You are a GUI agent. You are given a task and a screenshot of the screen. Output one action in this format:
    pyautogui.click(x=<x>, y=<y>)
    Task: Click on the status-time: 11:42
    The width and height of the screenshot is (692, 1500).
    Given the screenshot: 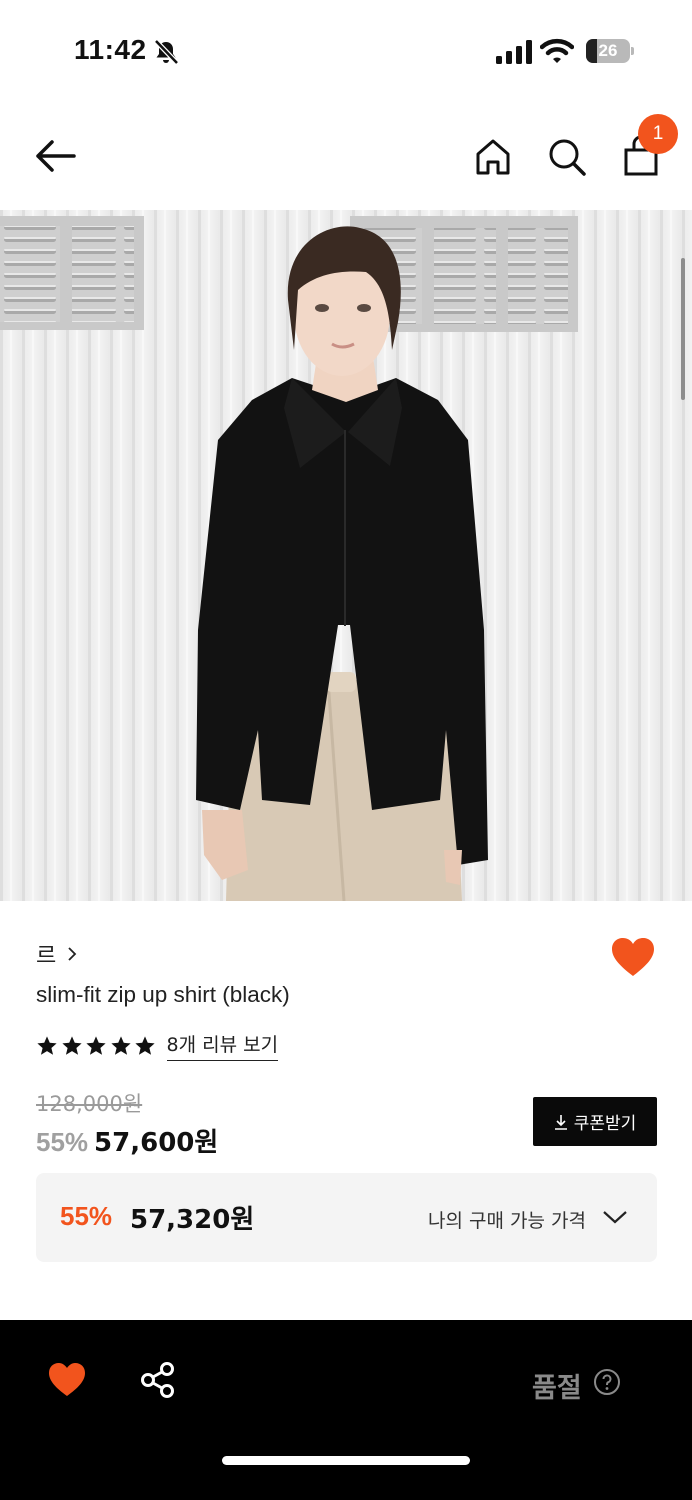 What is the action you would take?
    pyautogui.click(x=110, y=49)
    